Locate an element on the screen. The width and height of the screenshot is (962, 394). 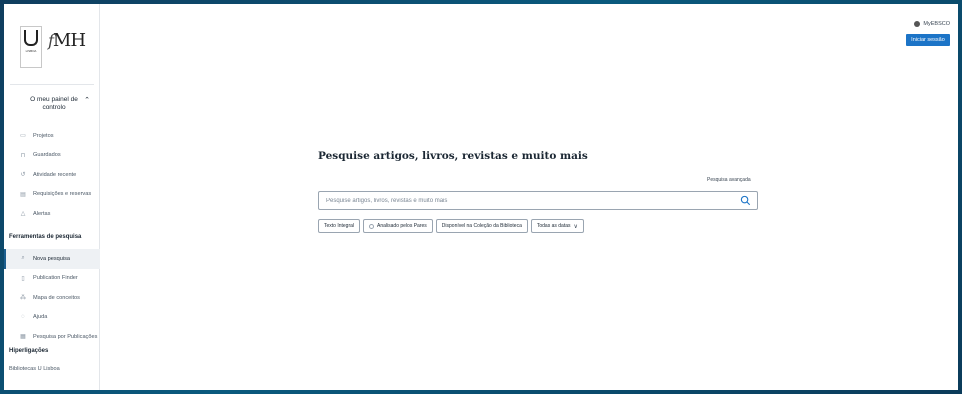
filter-library-collection: Disponível na Coleção da Biblioteca is located at coordinates (481, 226).